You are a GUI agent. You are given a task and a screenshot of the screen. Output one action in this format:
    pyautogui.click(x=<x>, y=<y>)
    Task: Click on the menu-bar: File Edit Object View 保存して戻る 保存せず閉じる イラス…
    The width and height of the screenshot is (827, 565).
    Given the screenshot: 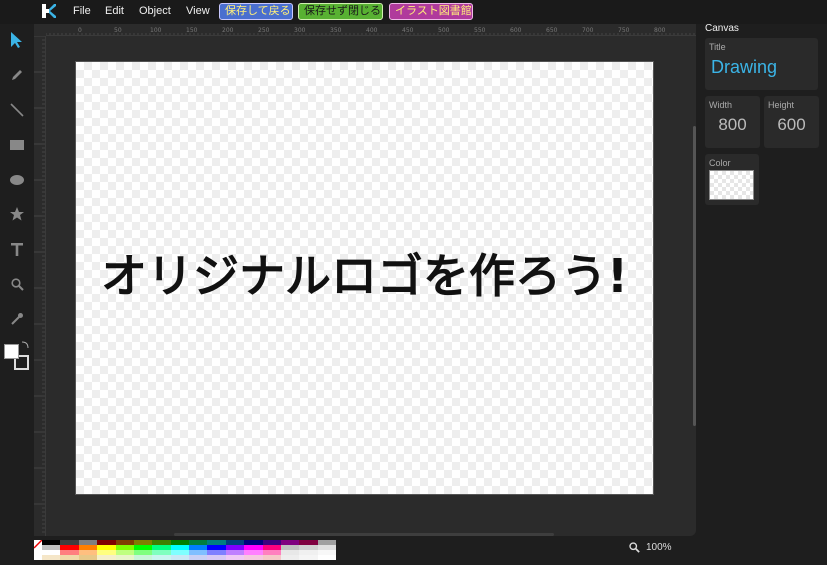 What is the action you would take?
    pyautogui.click(x=413, y=12)
    